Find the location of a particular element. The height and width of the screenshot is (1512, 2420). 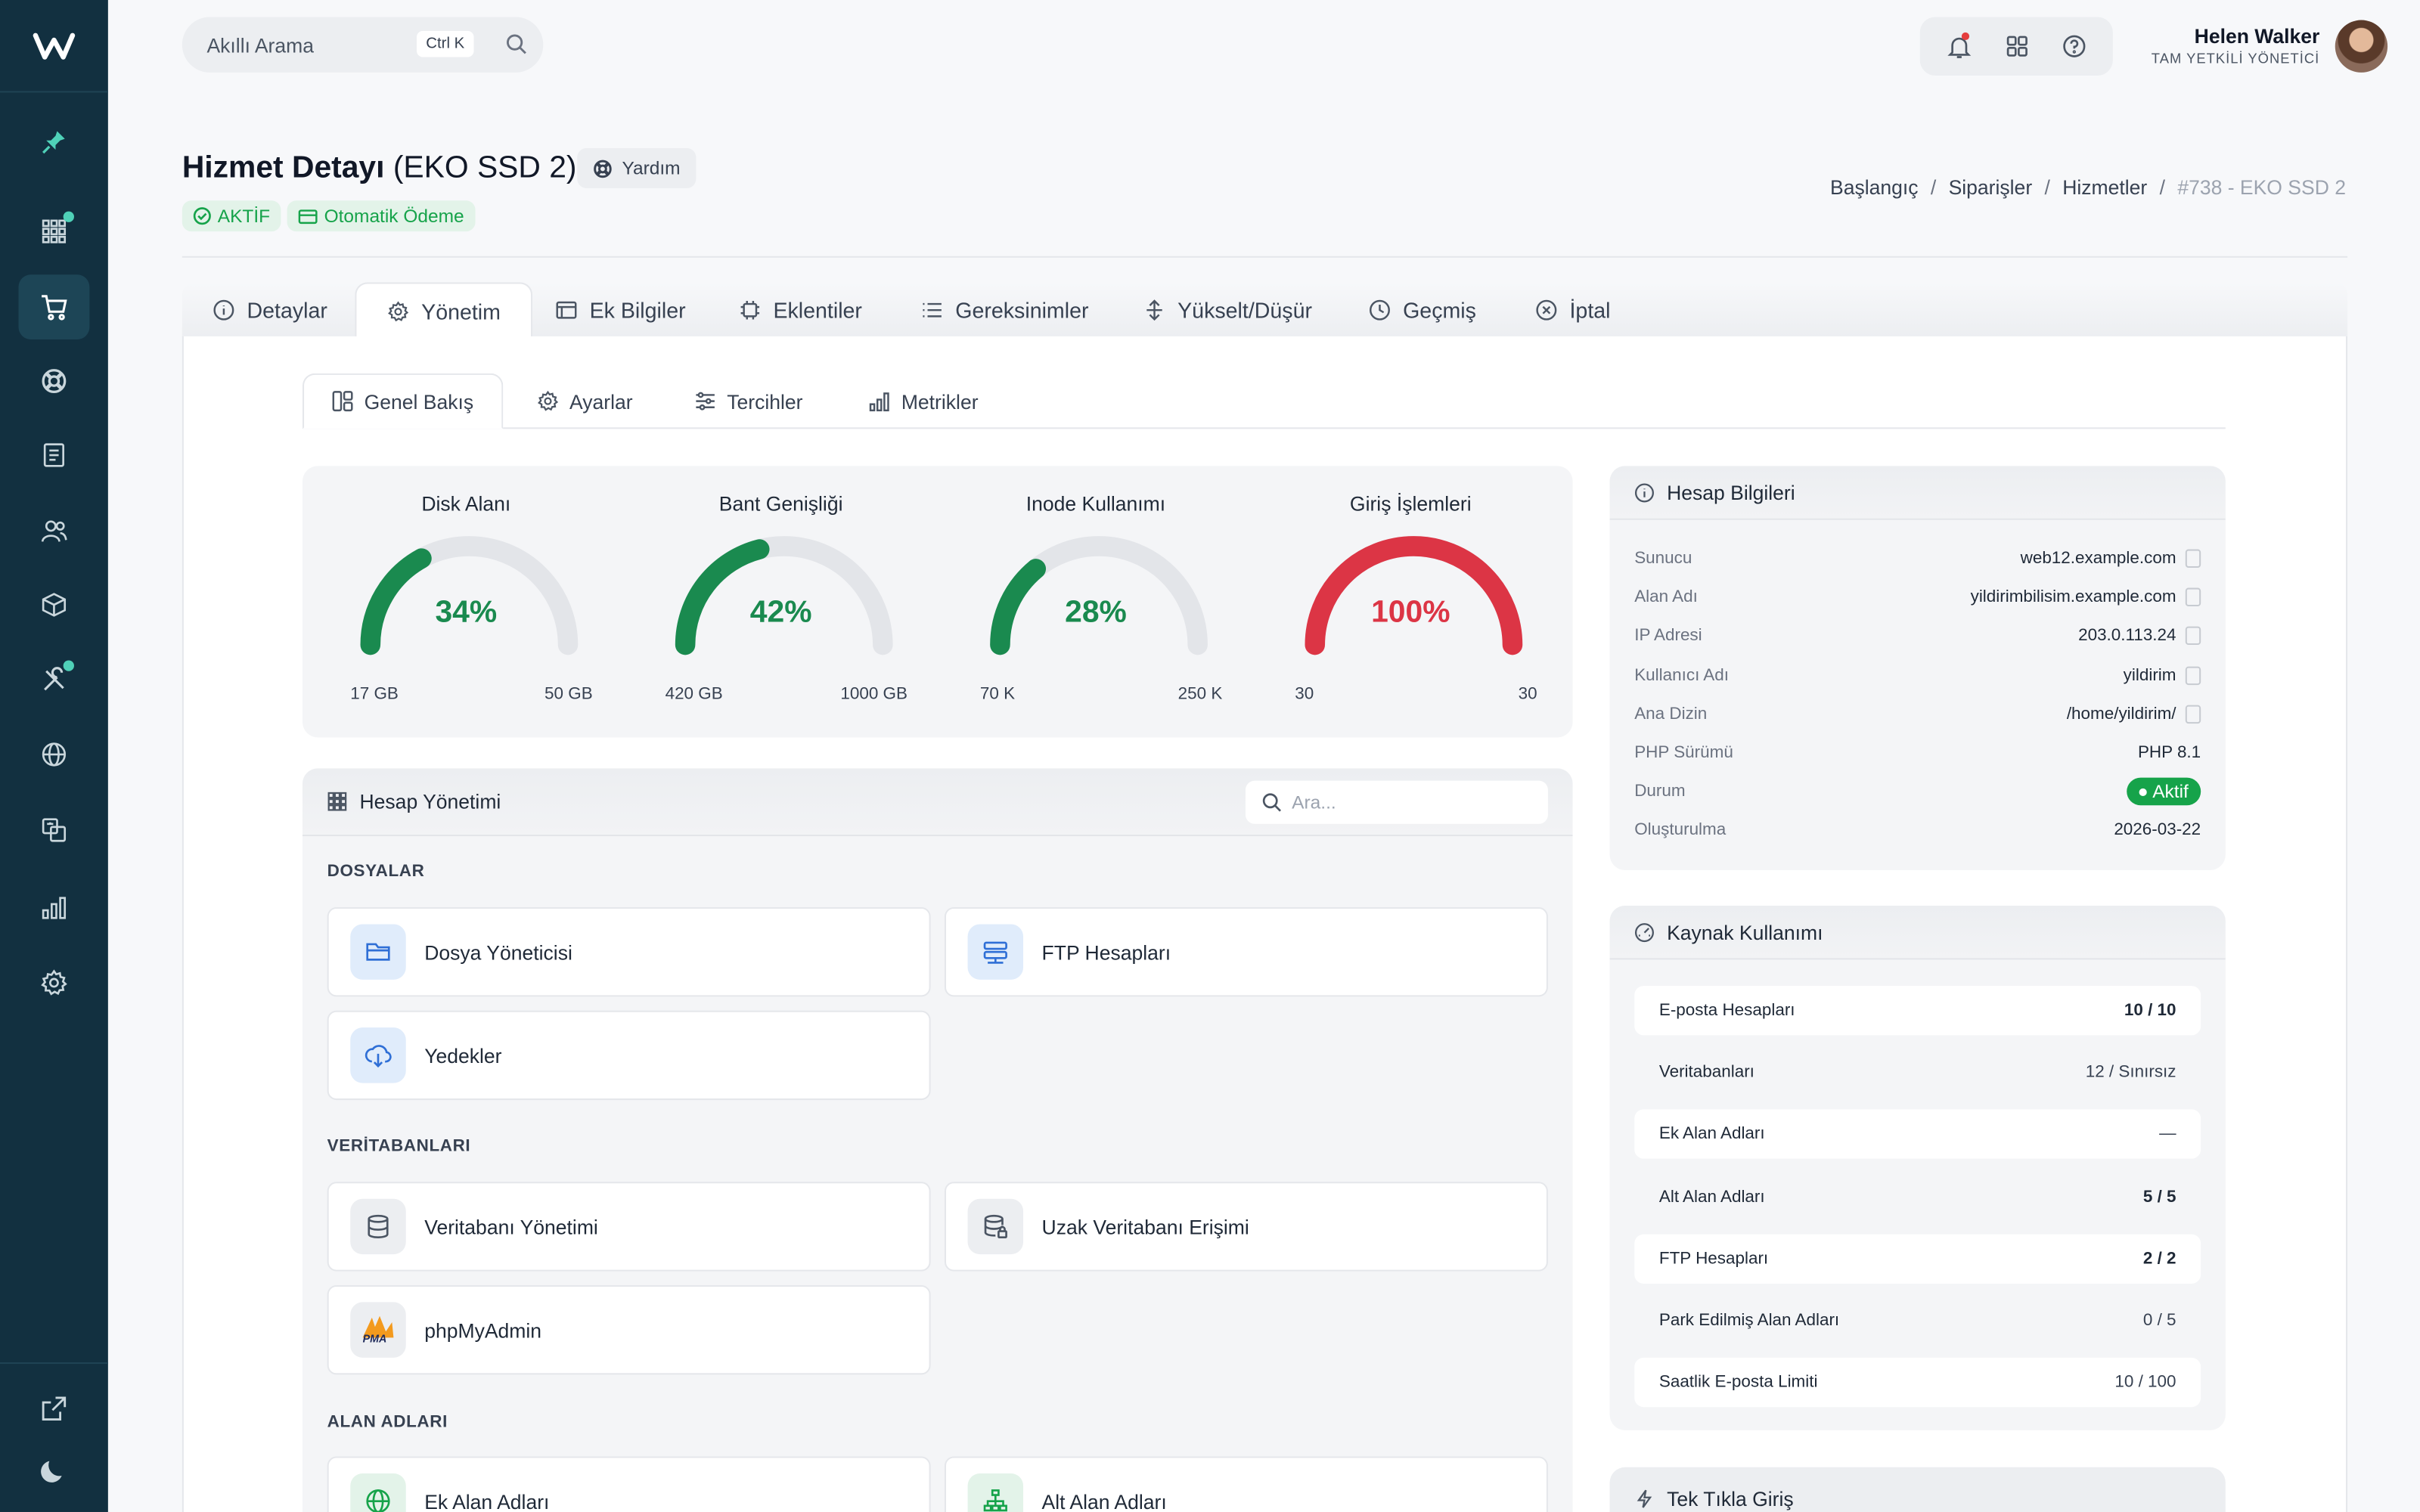

sidebar-item-cart is located at coordinates (54, 307).